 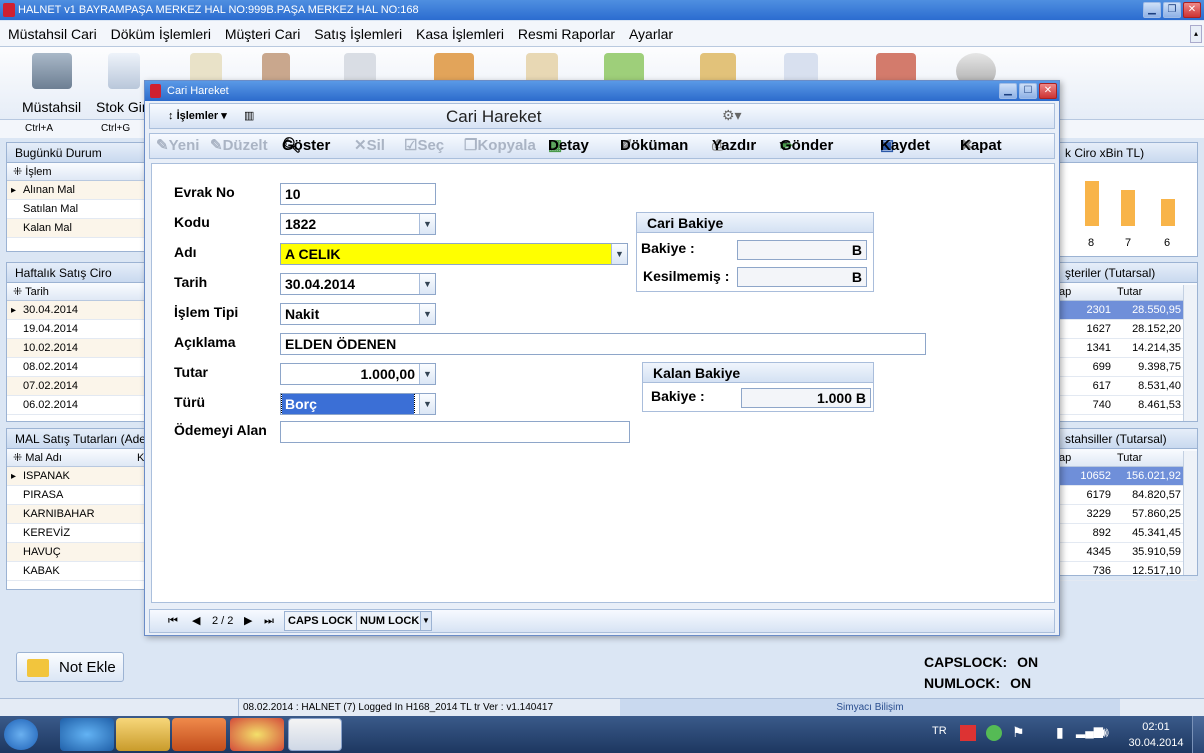 I want to click on table-row: 1627 28.152,20, so click(x=1127, y=329).